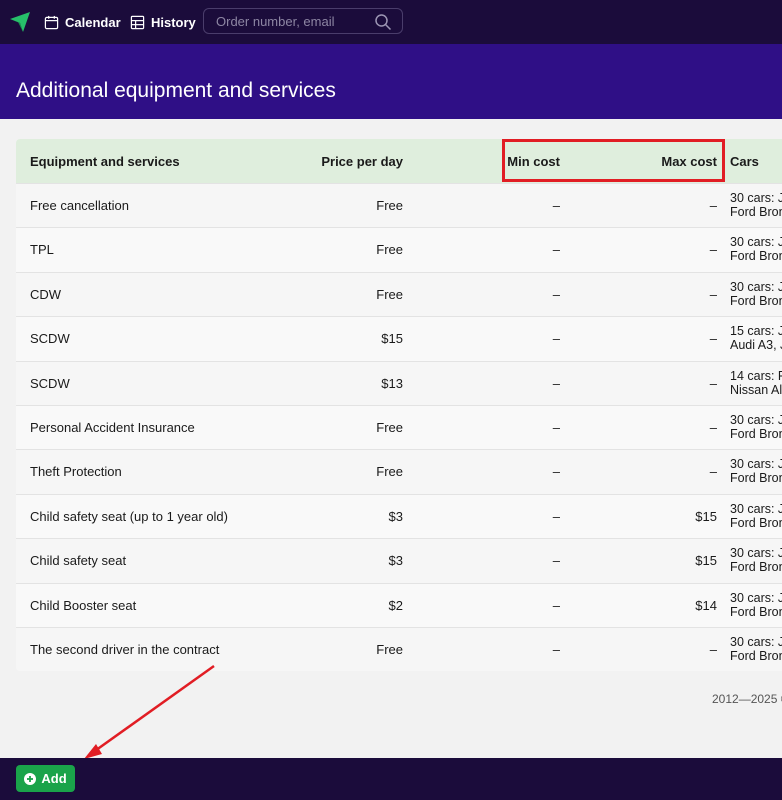 The width and height of the screenshot is (782, 800). I want to click on cars-line-2: Audi A3, J, so click(756, 345).